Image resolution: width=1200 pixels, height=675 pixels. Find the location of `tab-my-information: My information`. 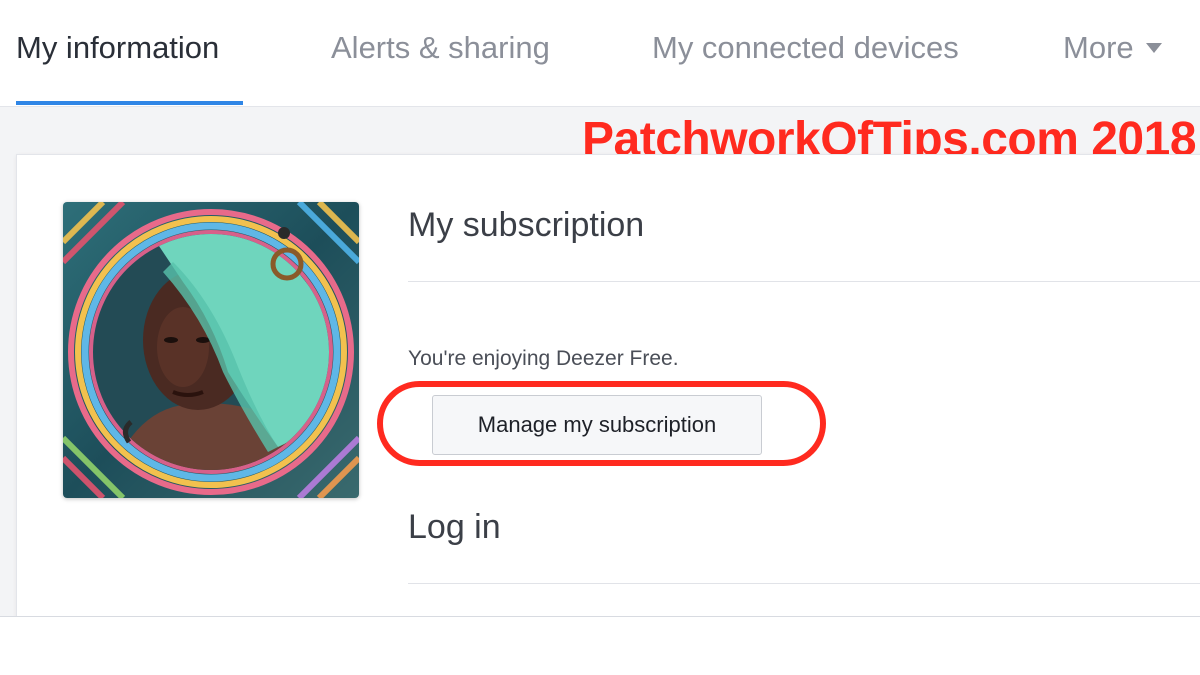

tab-my-information: My information is located at coordinates (117, 48).